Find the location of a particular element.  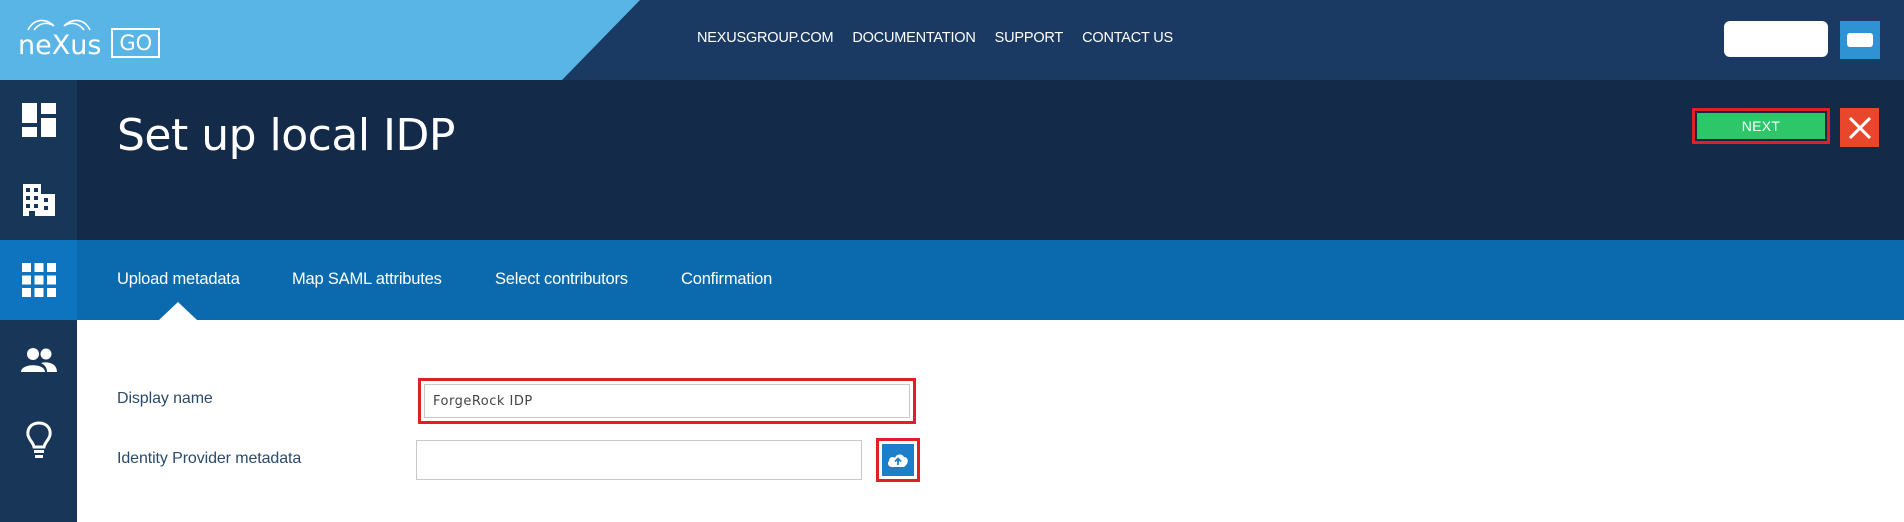

cloud-upload-icon is located at coordinates (898, 460).